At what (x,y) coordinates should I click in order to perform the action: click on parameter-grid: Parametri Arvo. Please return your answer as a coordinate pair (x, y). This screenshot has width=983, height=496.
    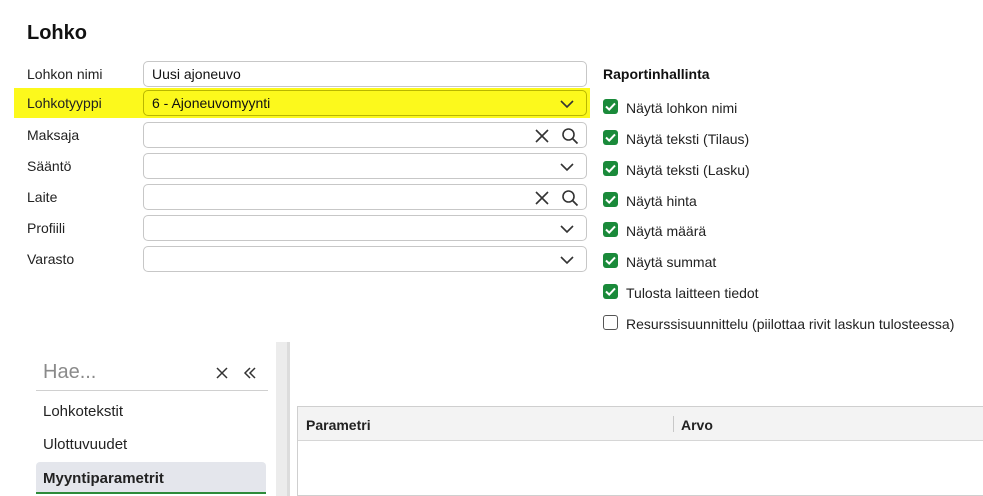
    Looking at the image, I should click on (640, 451).